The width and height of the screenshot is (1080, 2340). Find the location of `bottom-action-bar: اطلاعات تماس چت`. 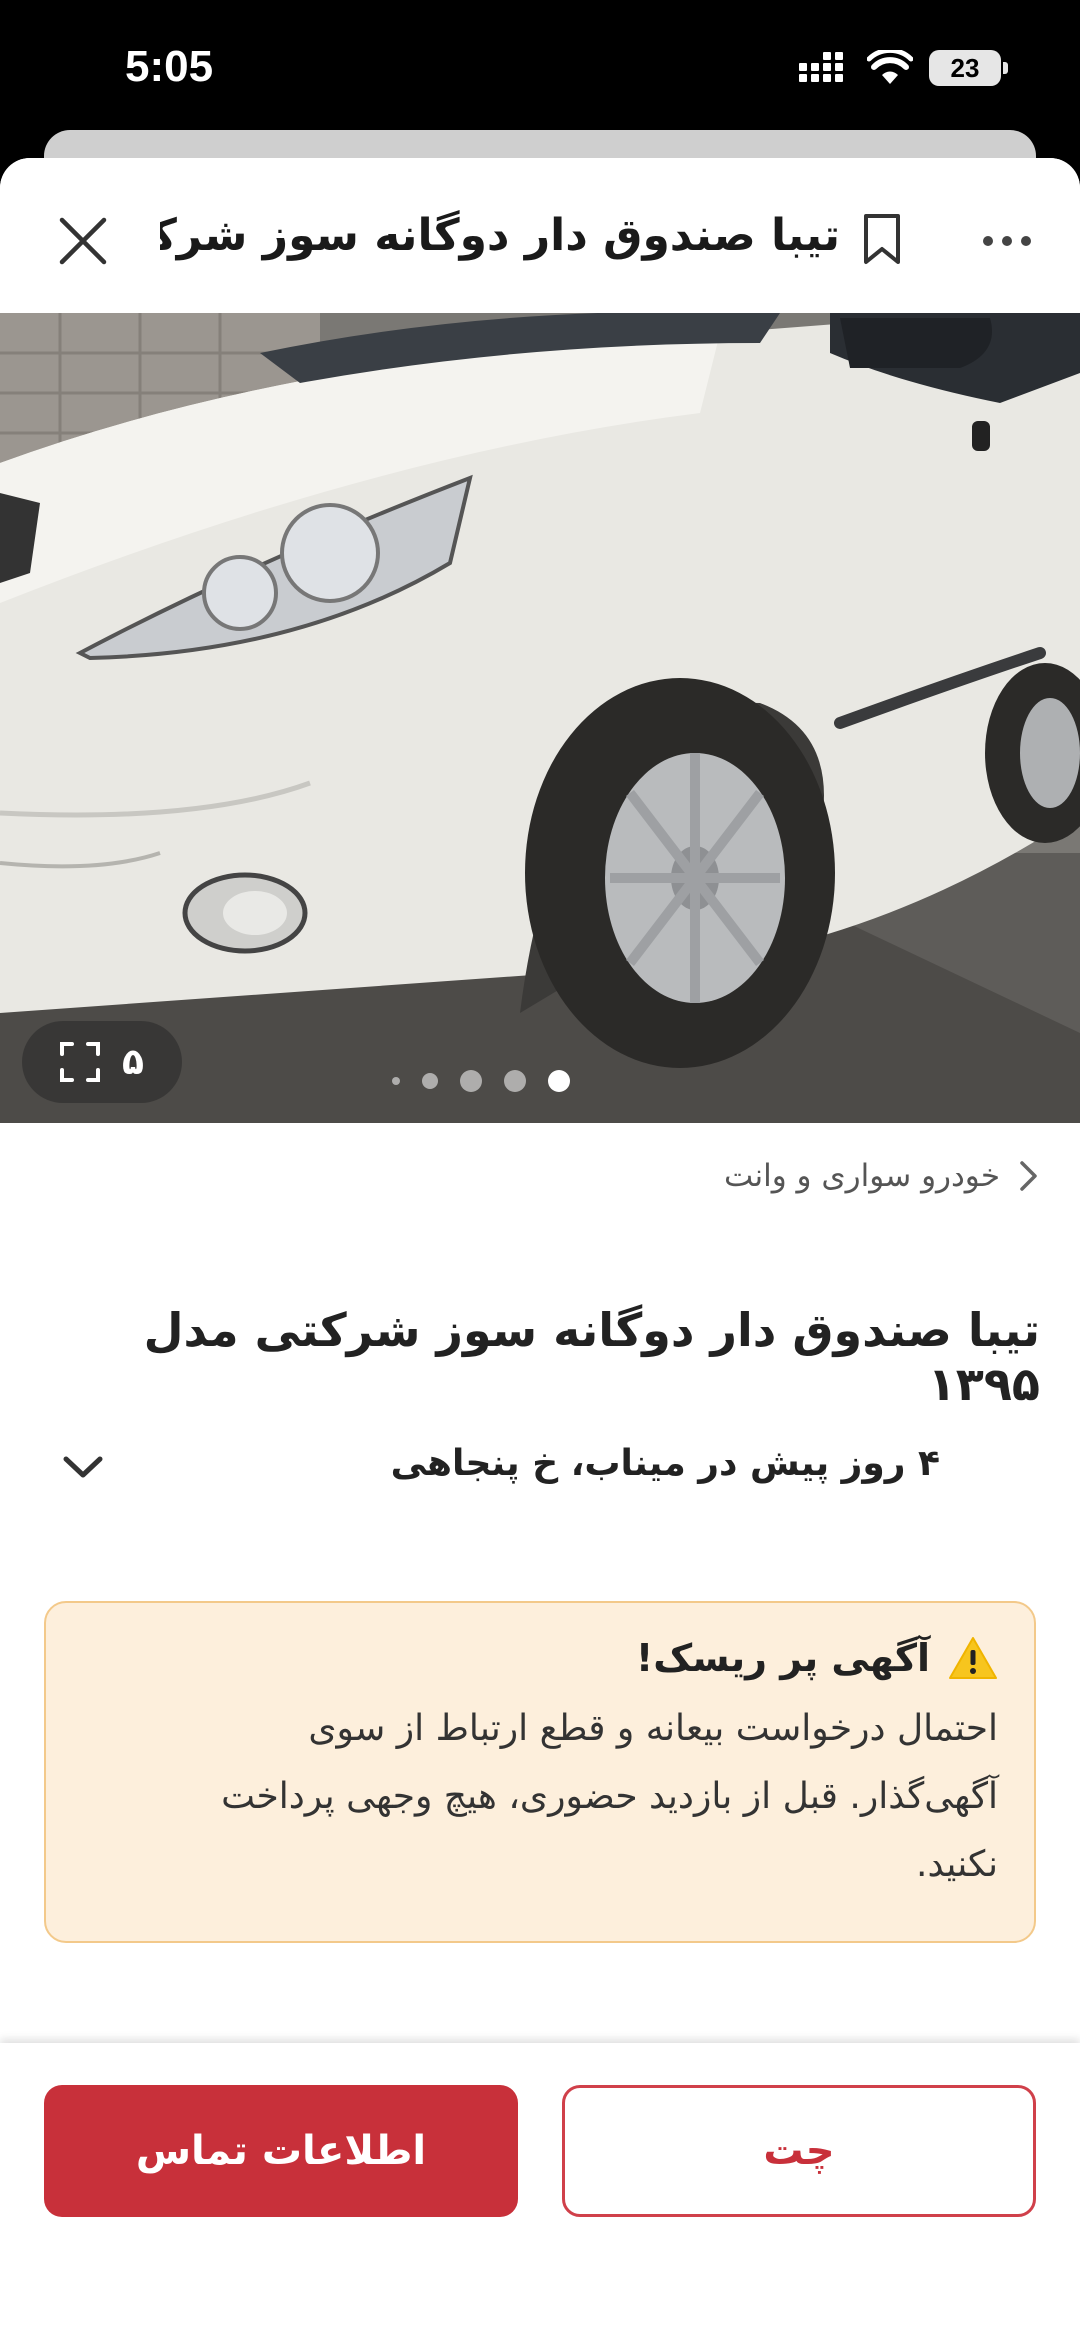

bottom-action-bar: اطلاعات تماس چت is located at coordinates (540, 2191).